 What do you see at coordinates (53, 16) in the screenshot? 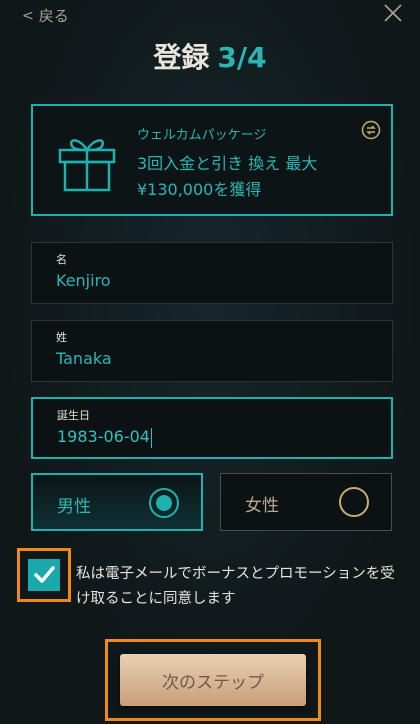
I see `back-label: 戻る` at bounding box center [53, 16].